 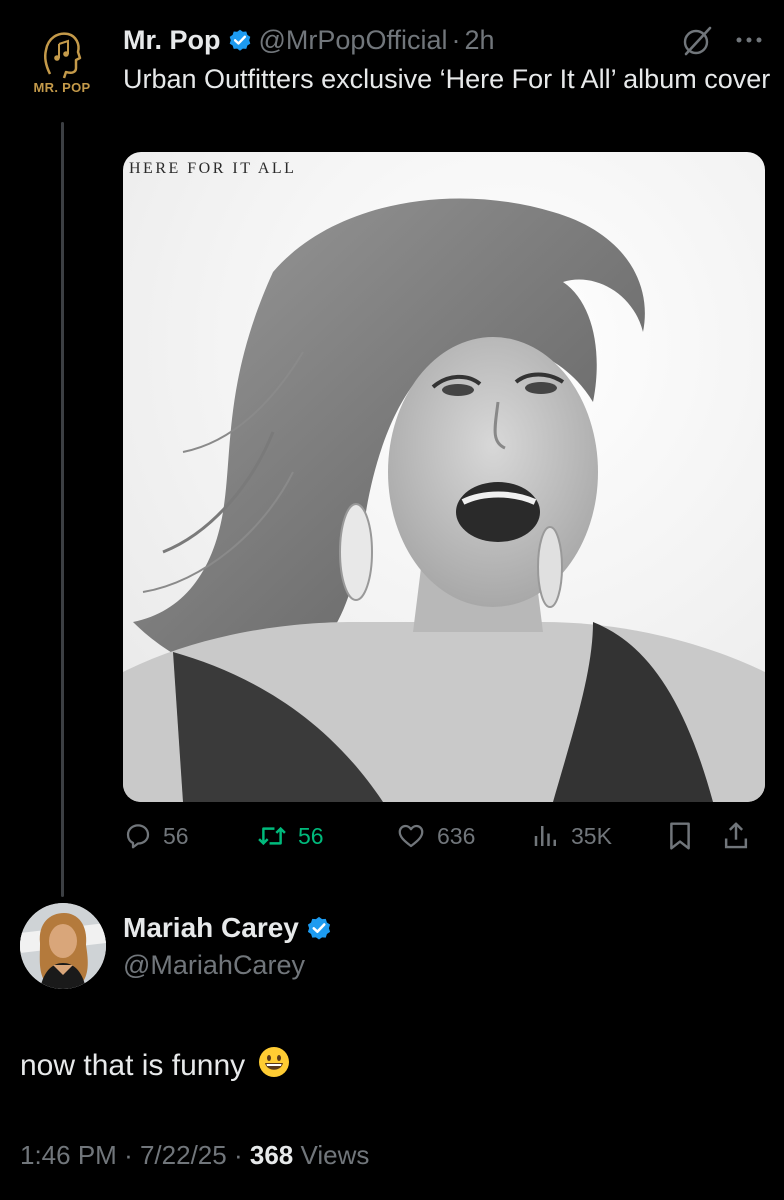 I want to click on reply-button: 56, so click(x=156, y=836).